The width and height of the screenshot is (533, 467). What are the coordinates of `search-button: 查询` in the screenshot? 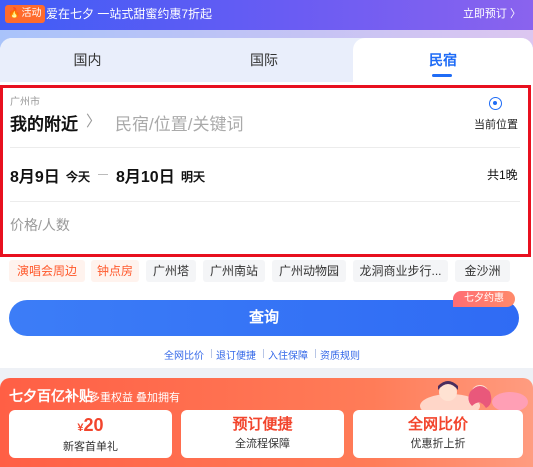 It's located at (264, 318).